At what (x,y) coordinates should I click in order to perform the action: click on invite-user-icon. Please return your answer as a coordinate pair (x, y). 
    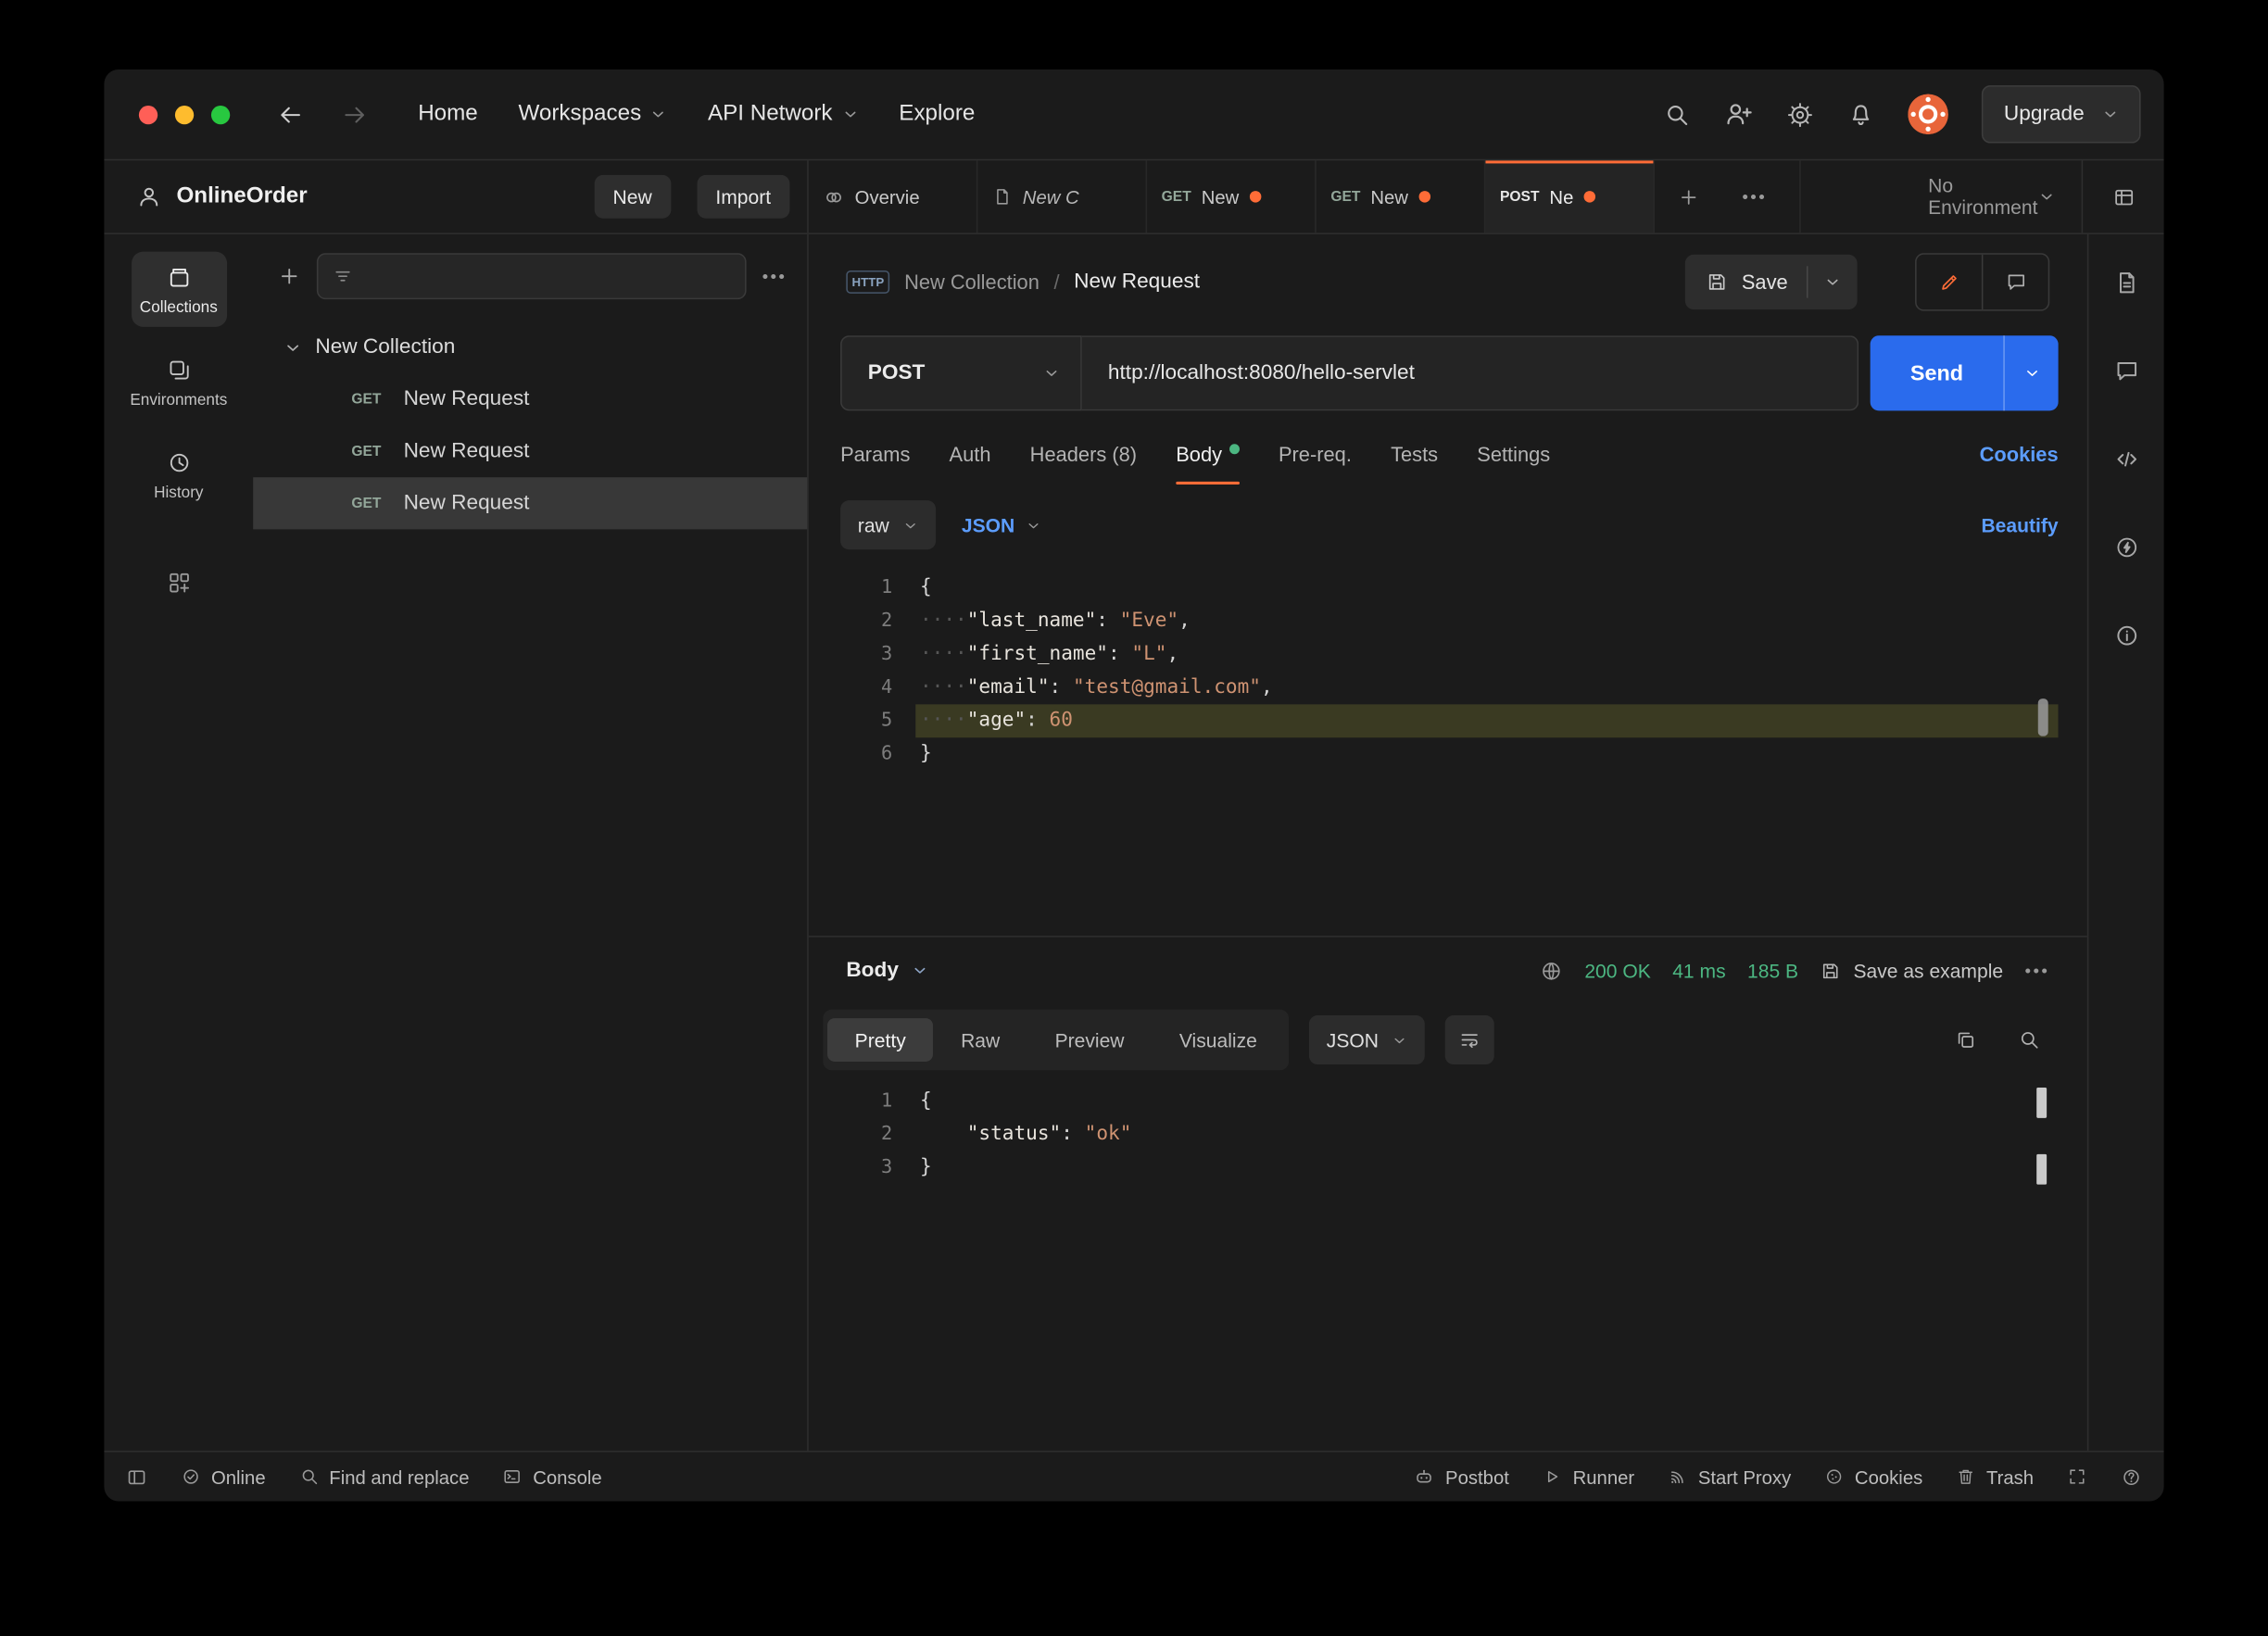
    Looking at the image, I should click on (1739, 114).